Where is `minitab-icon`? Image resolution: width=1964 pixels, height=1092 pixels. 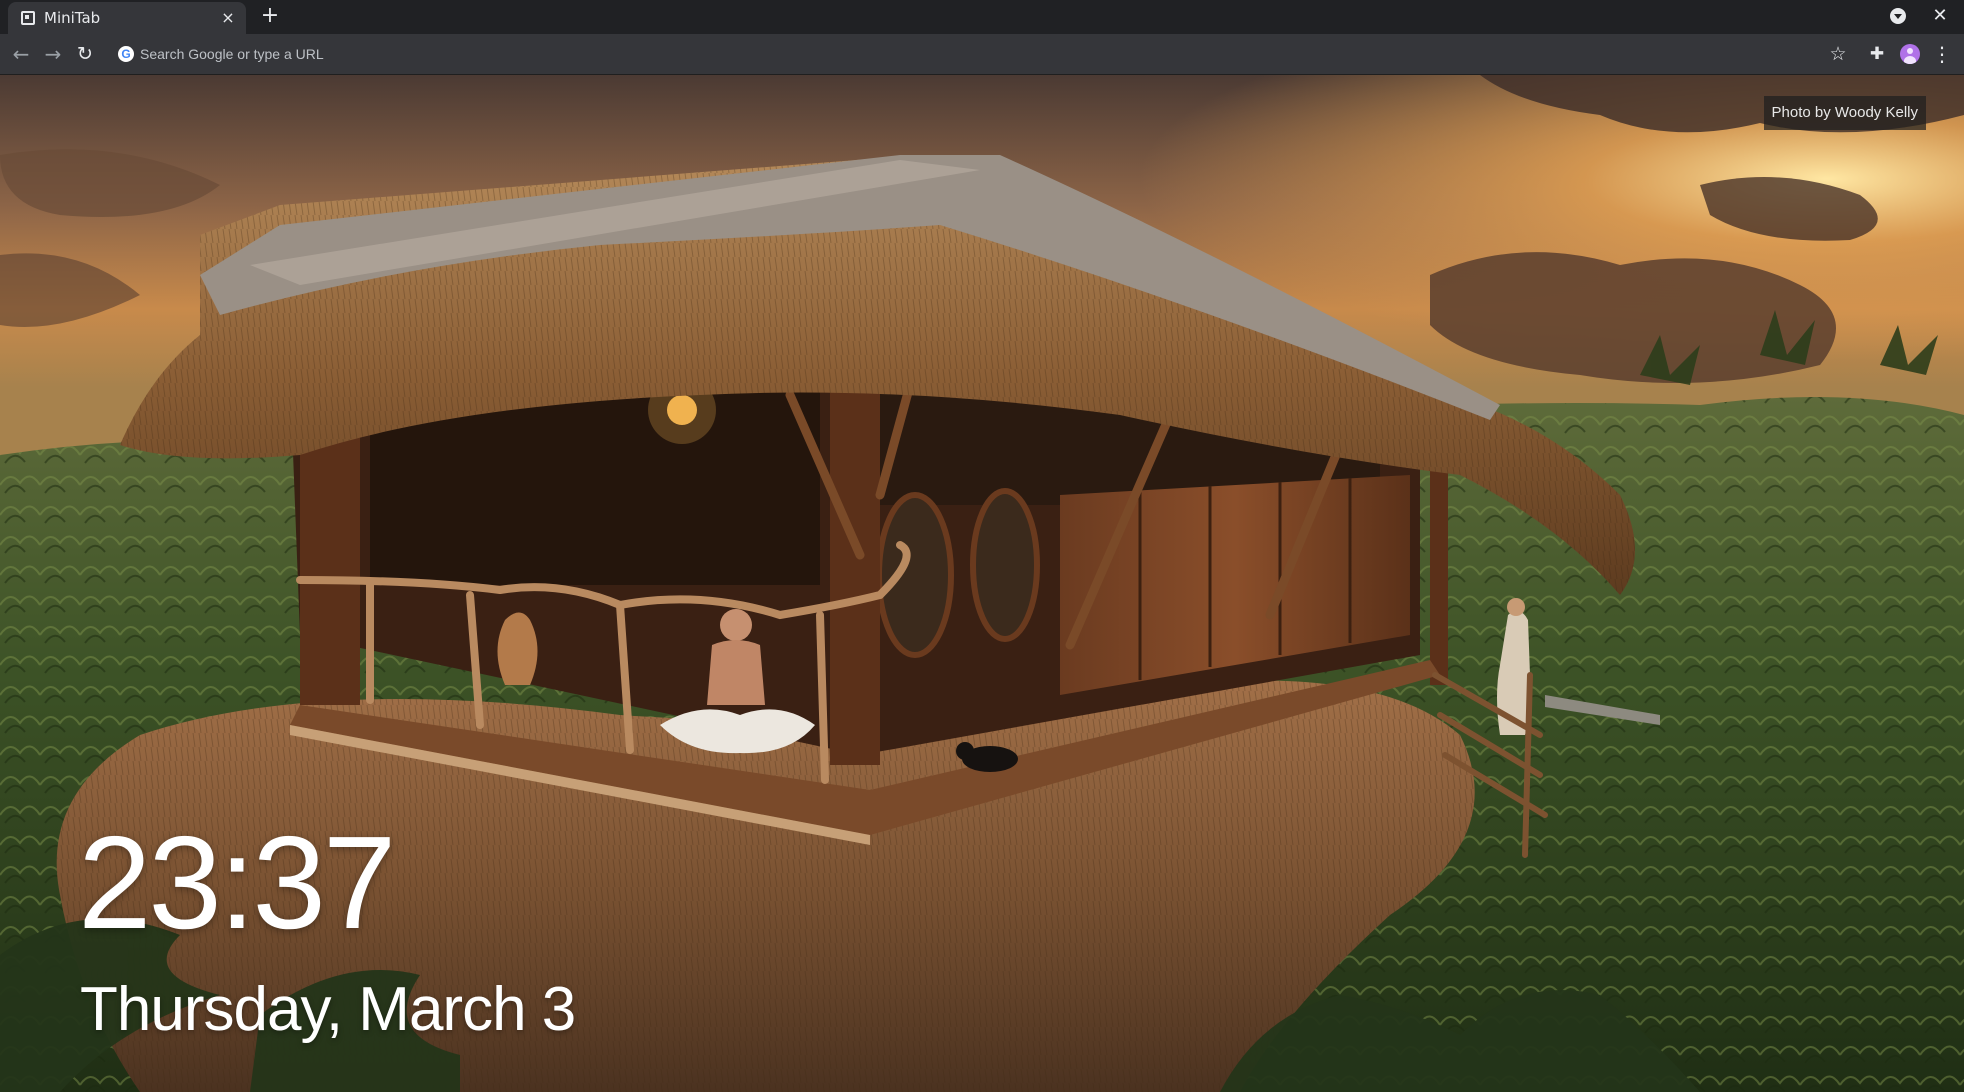 minitab-icon is located at coordinates (28, 18).